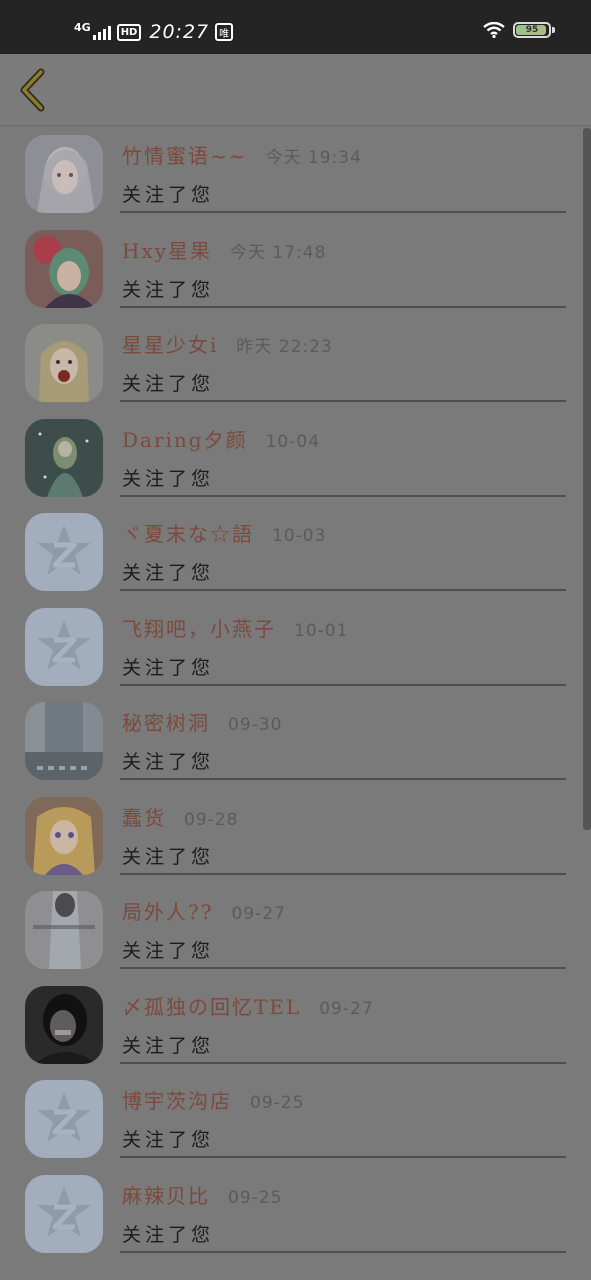  Describe the element at coordinates (313, 158) in the screenshot. I see `timestamp: 今天 19:34` at that location.